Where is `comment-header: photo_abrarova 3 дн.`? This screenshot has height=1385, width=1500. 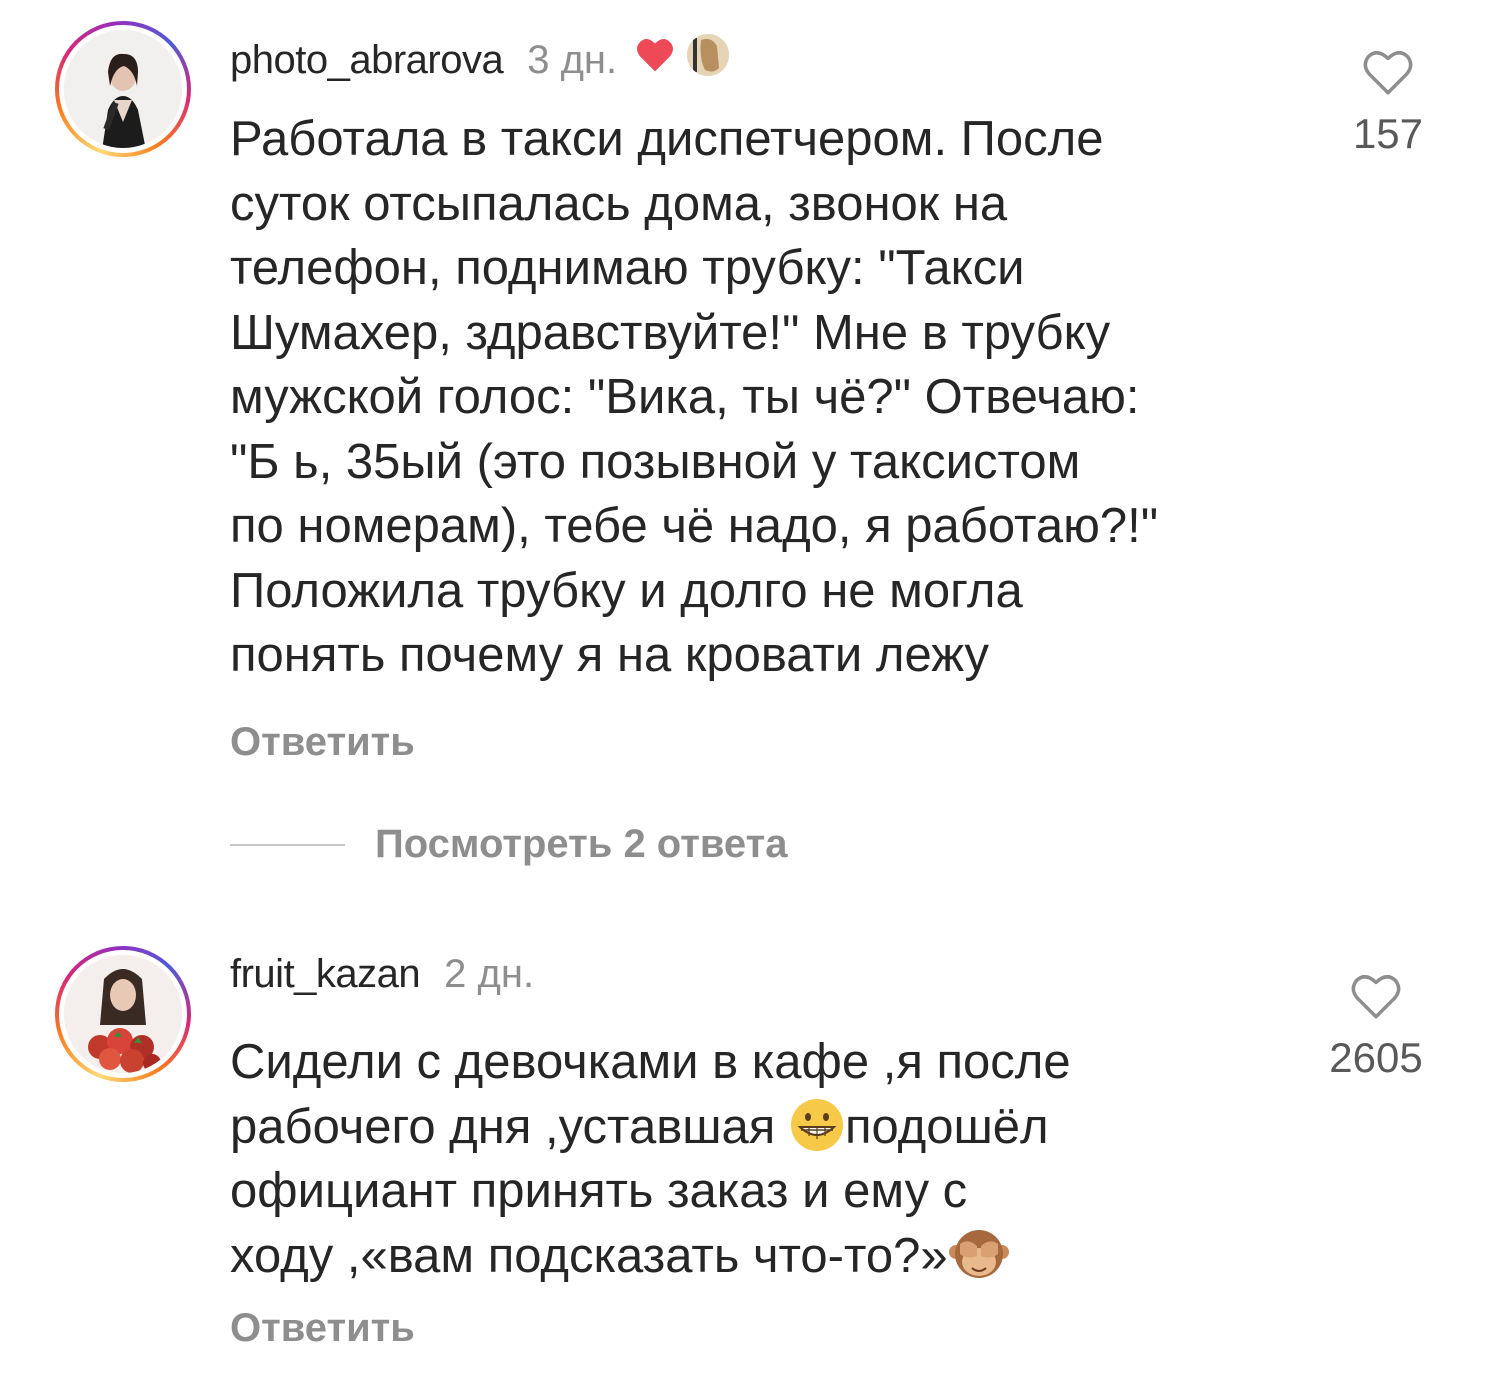
comment-header: photo_abrarova 3 дн. is located at coordinates (481, 57).